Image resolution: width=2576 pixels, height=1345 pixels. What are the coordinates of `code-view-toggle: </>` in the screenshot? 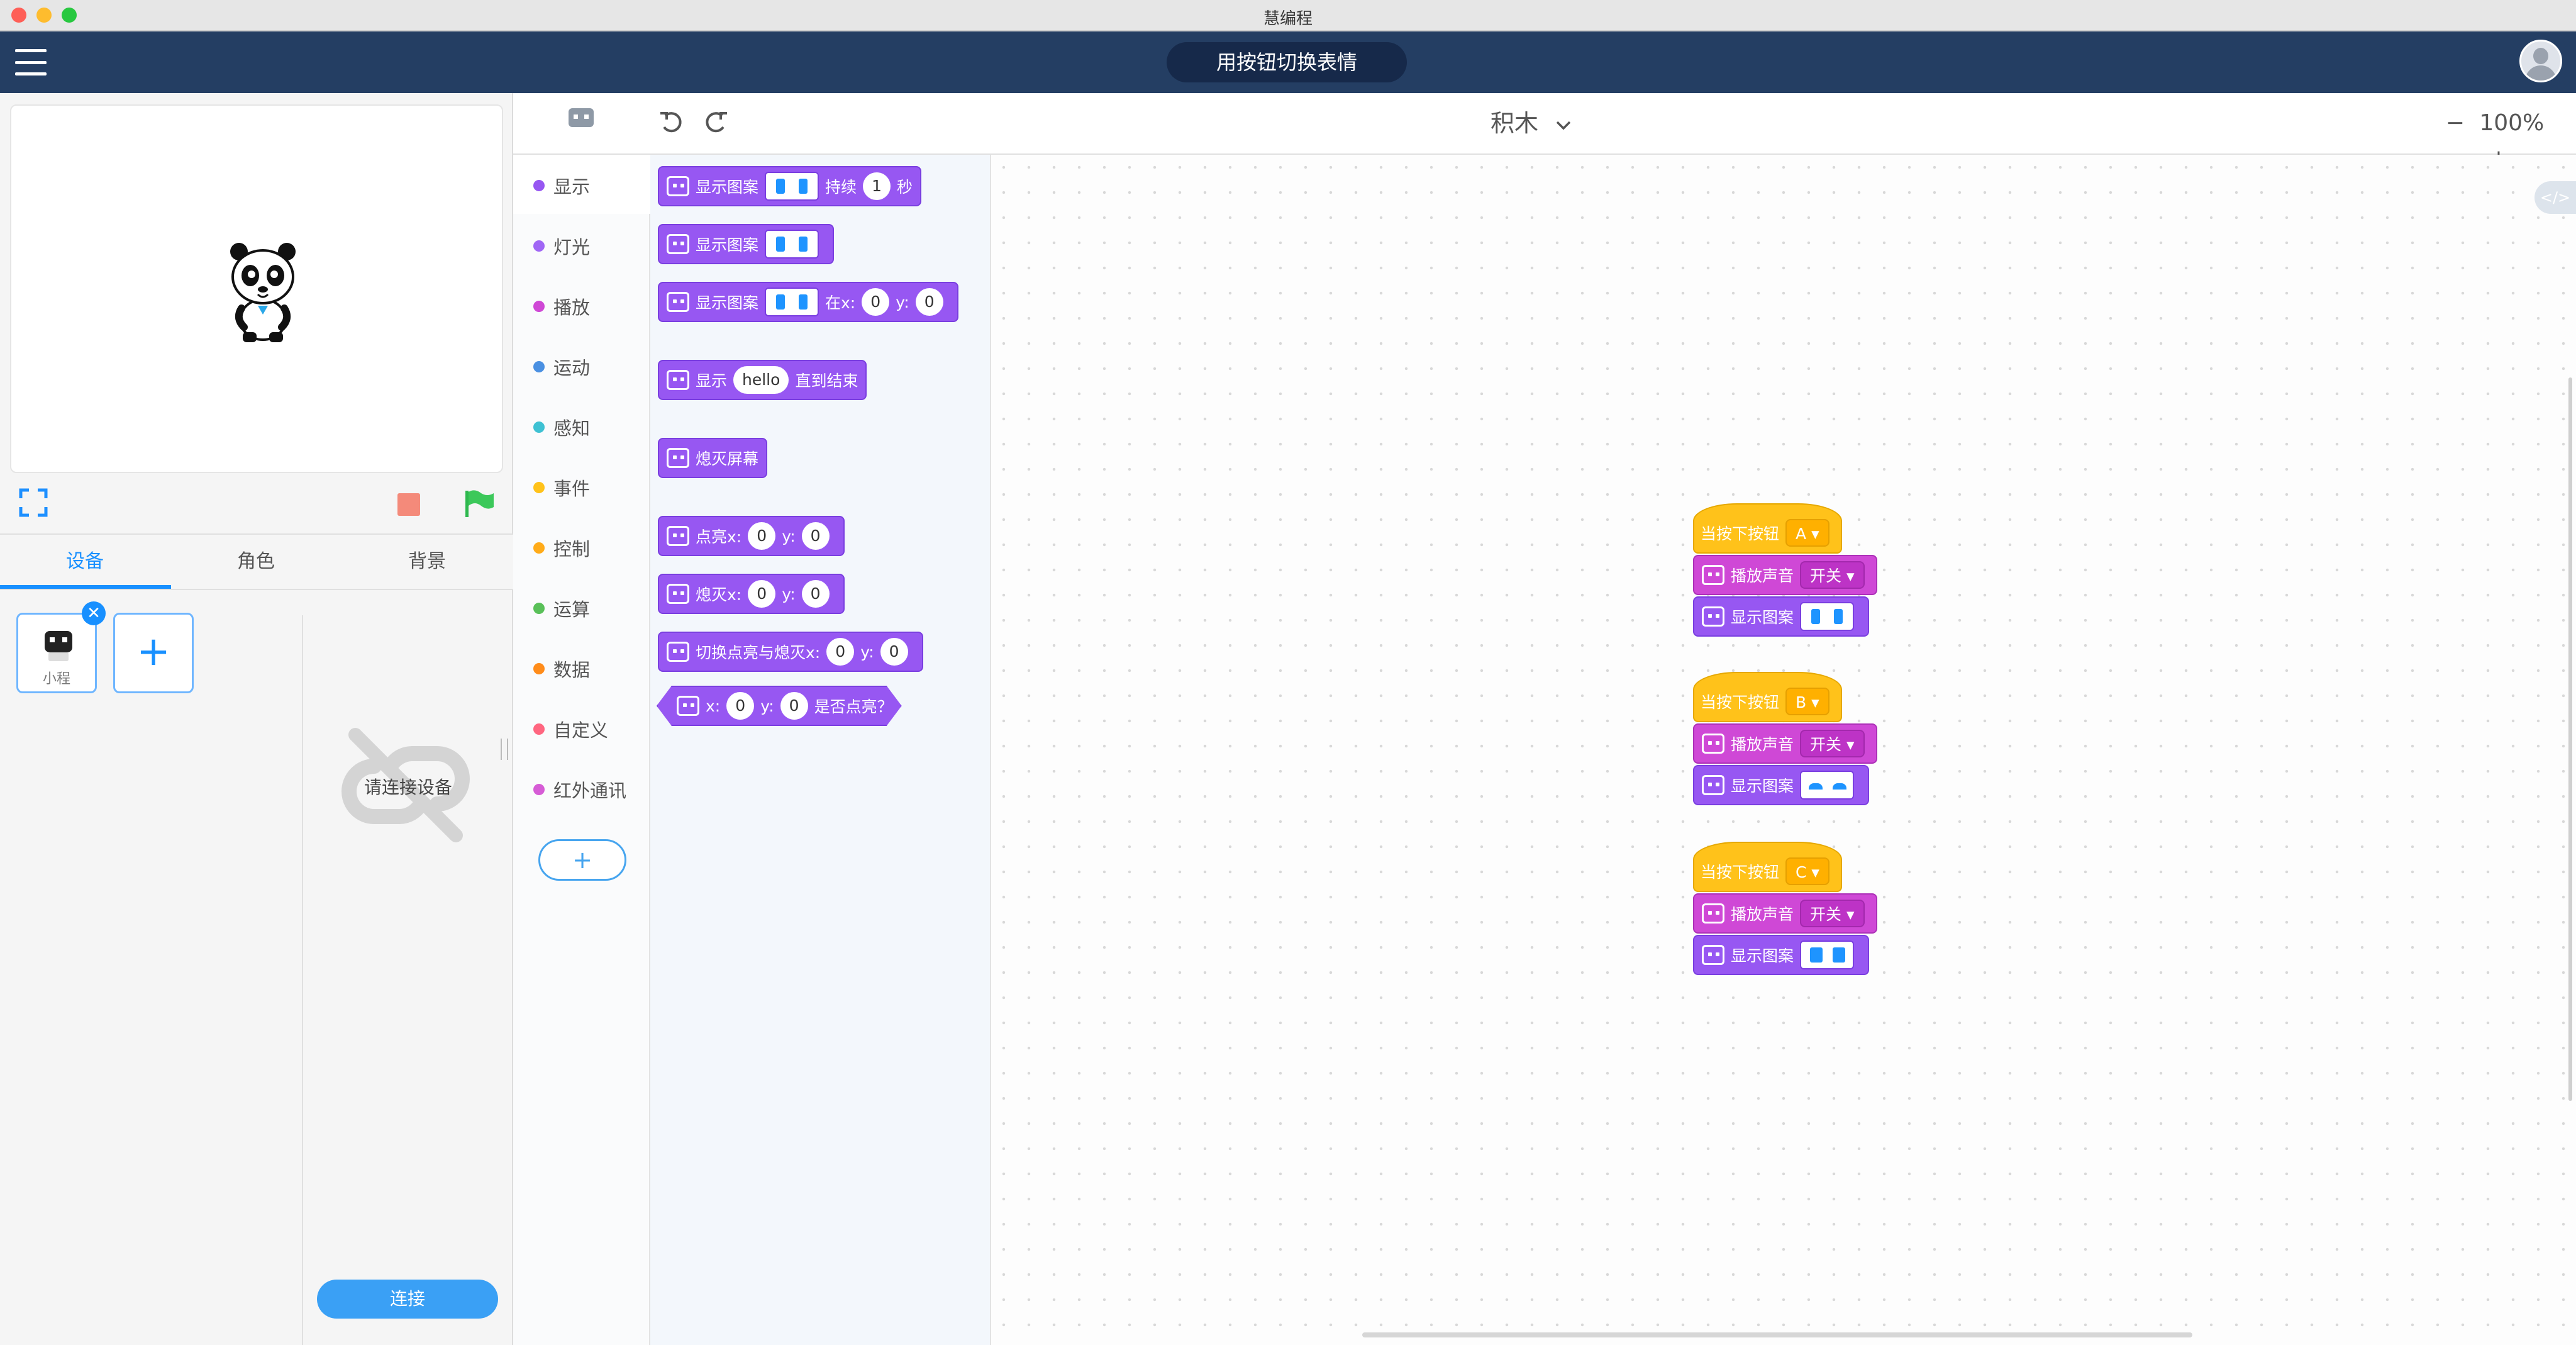 It's located at (2555, 197).